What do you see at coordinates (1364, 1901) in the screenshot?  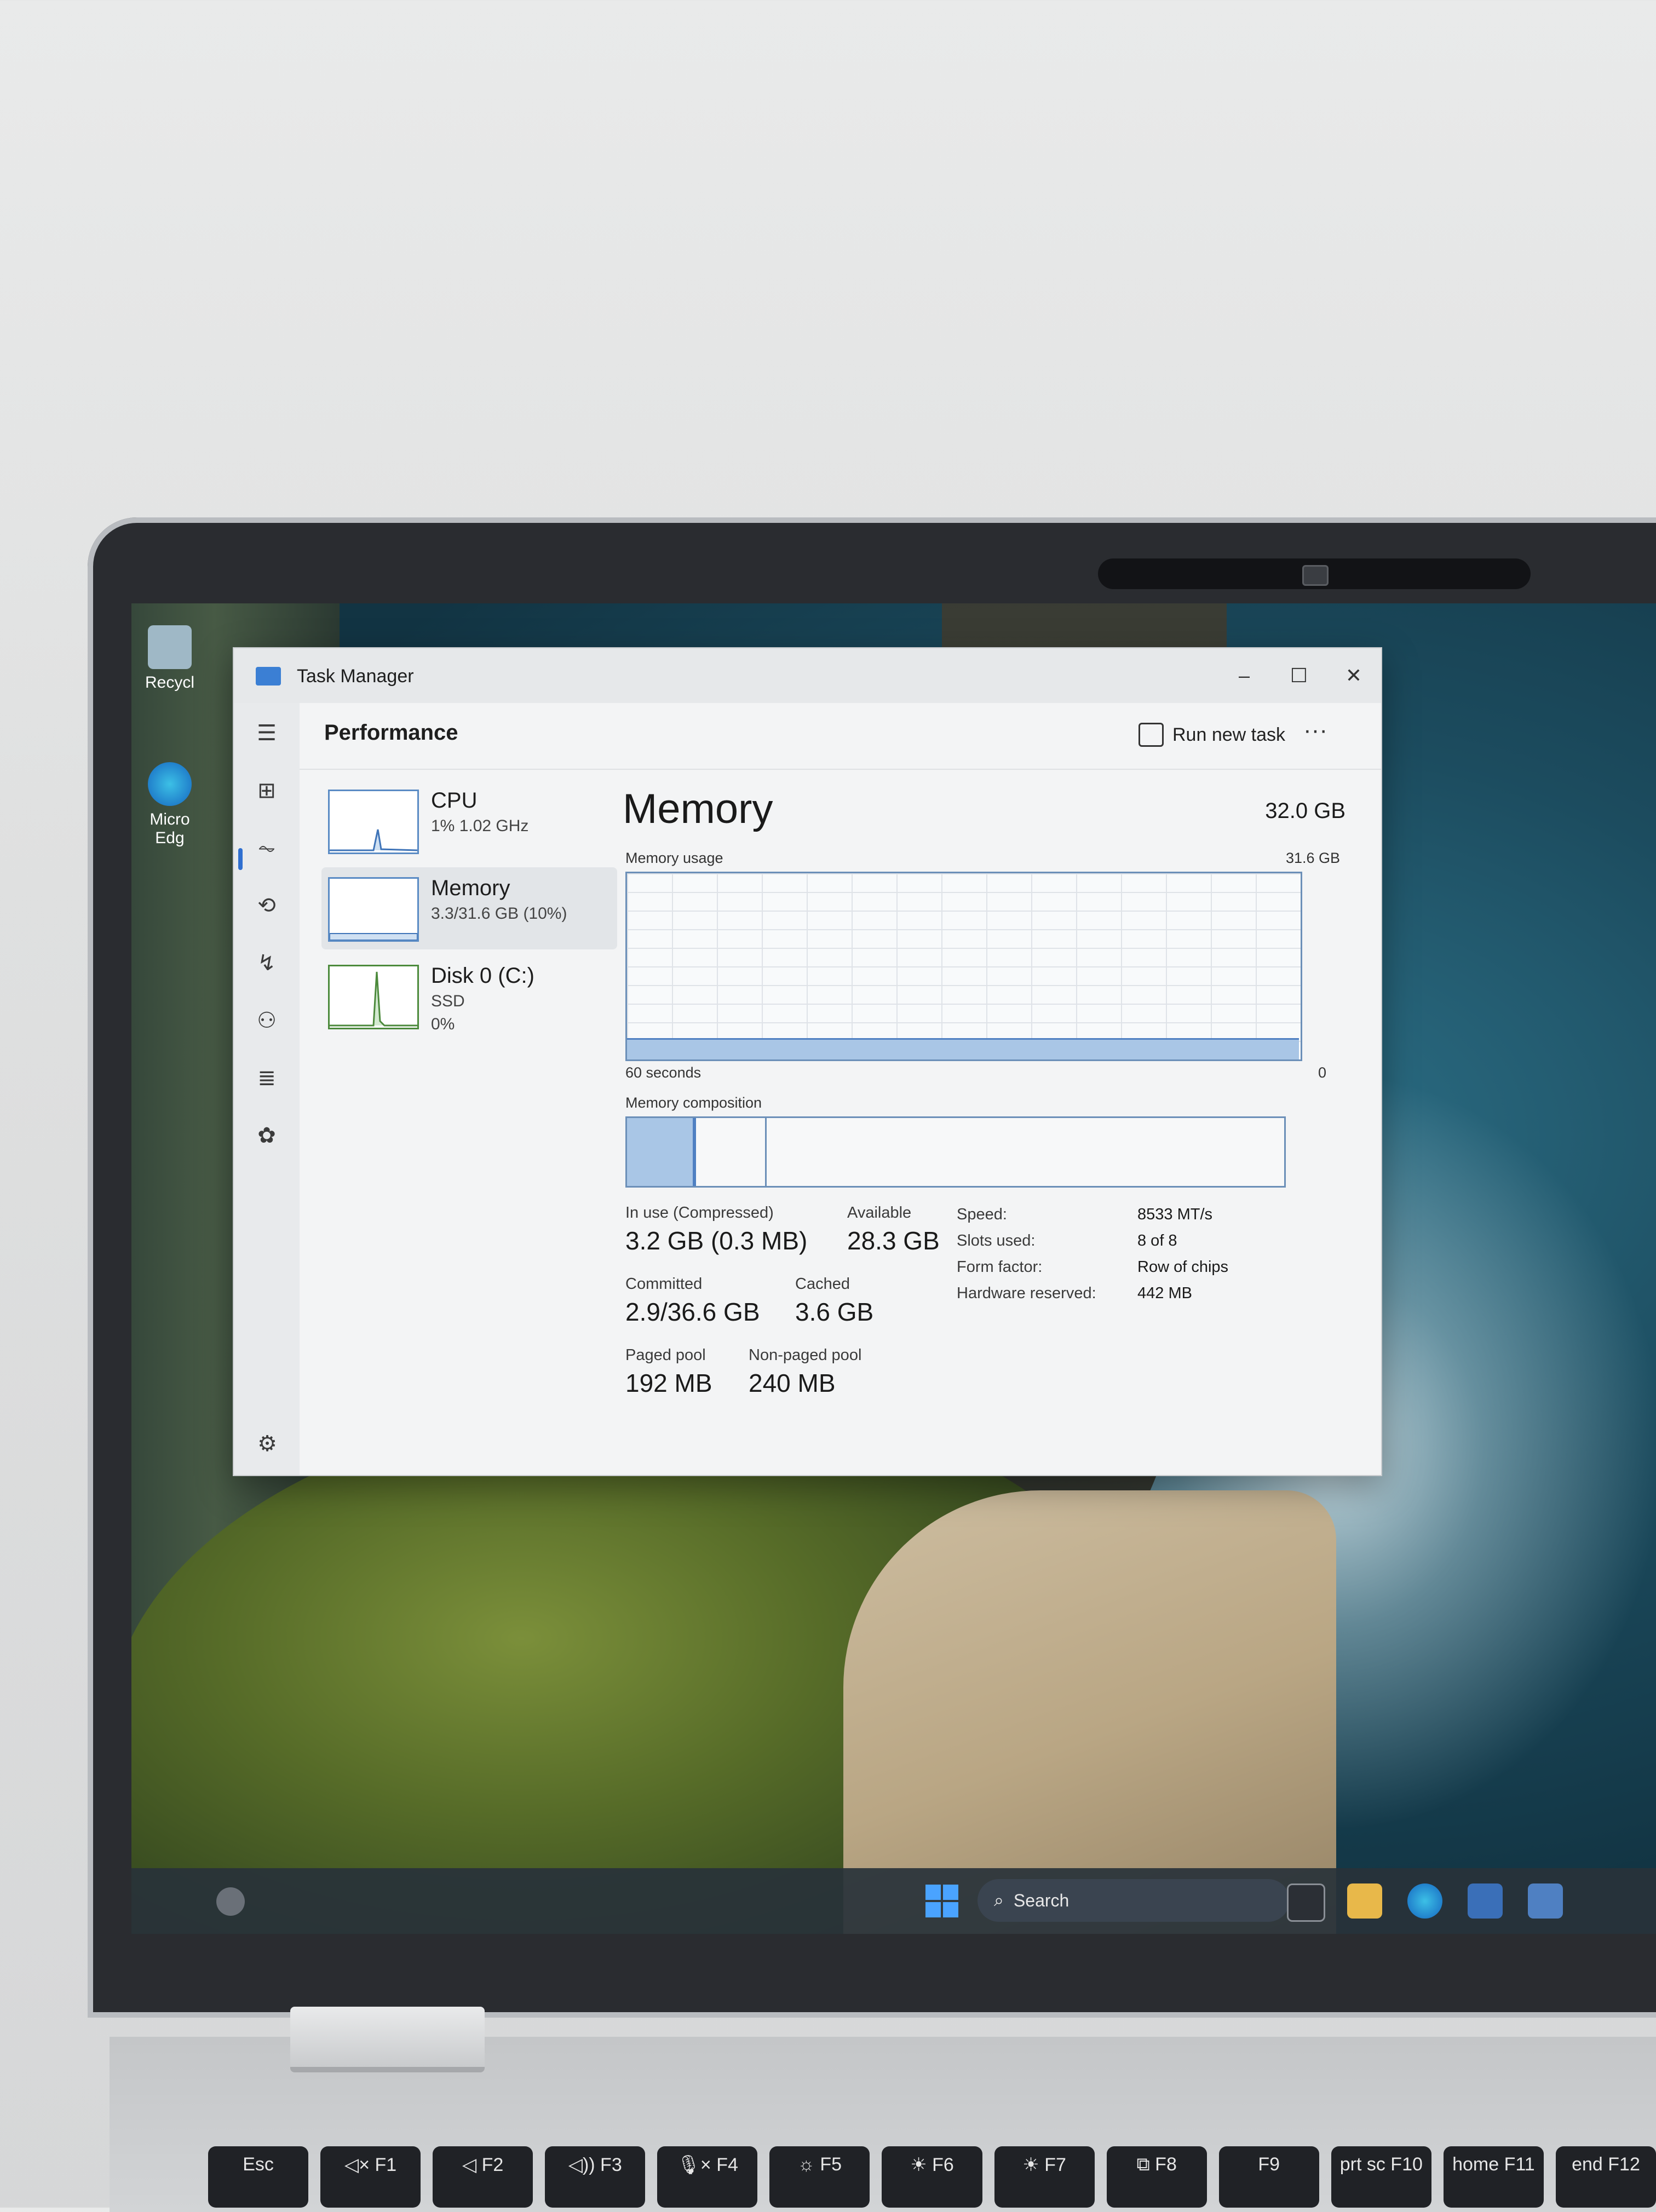 I see `file-explorer-icon` at bounding box center [1364, 1901].